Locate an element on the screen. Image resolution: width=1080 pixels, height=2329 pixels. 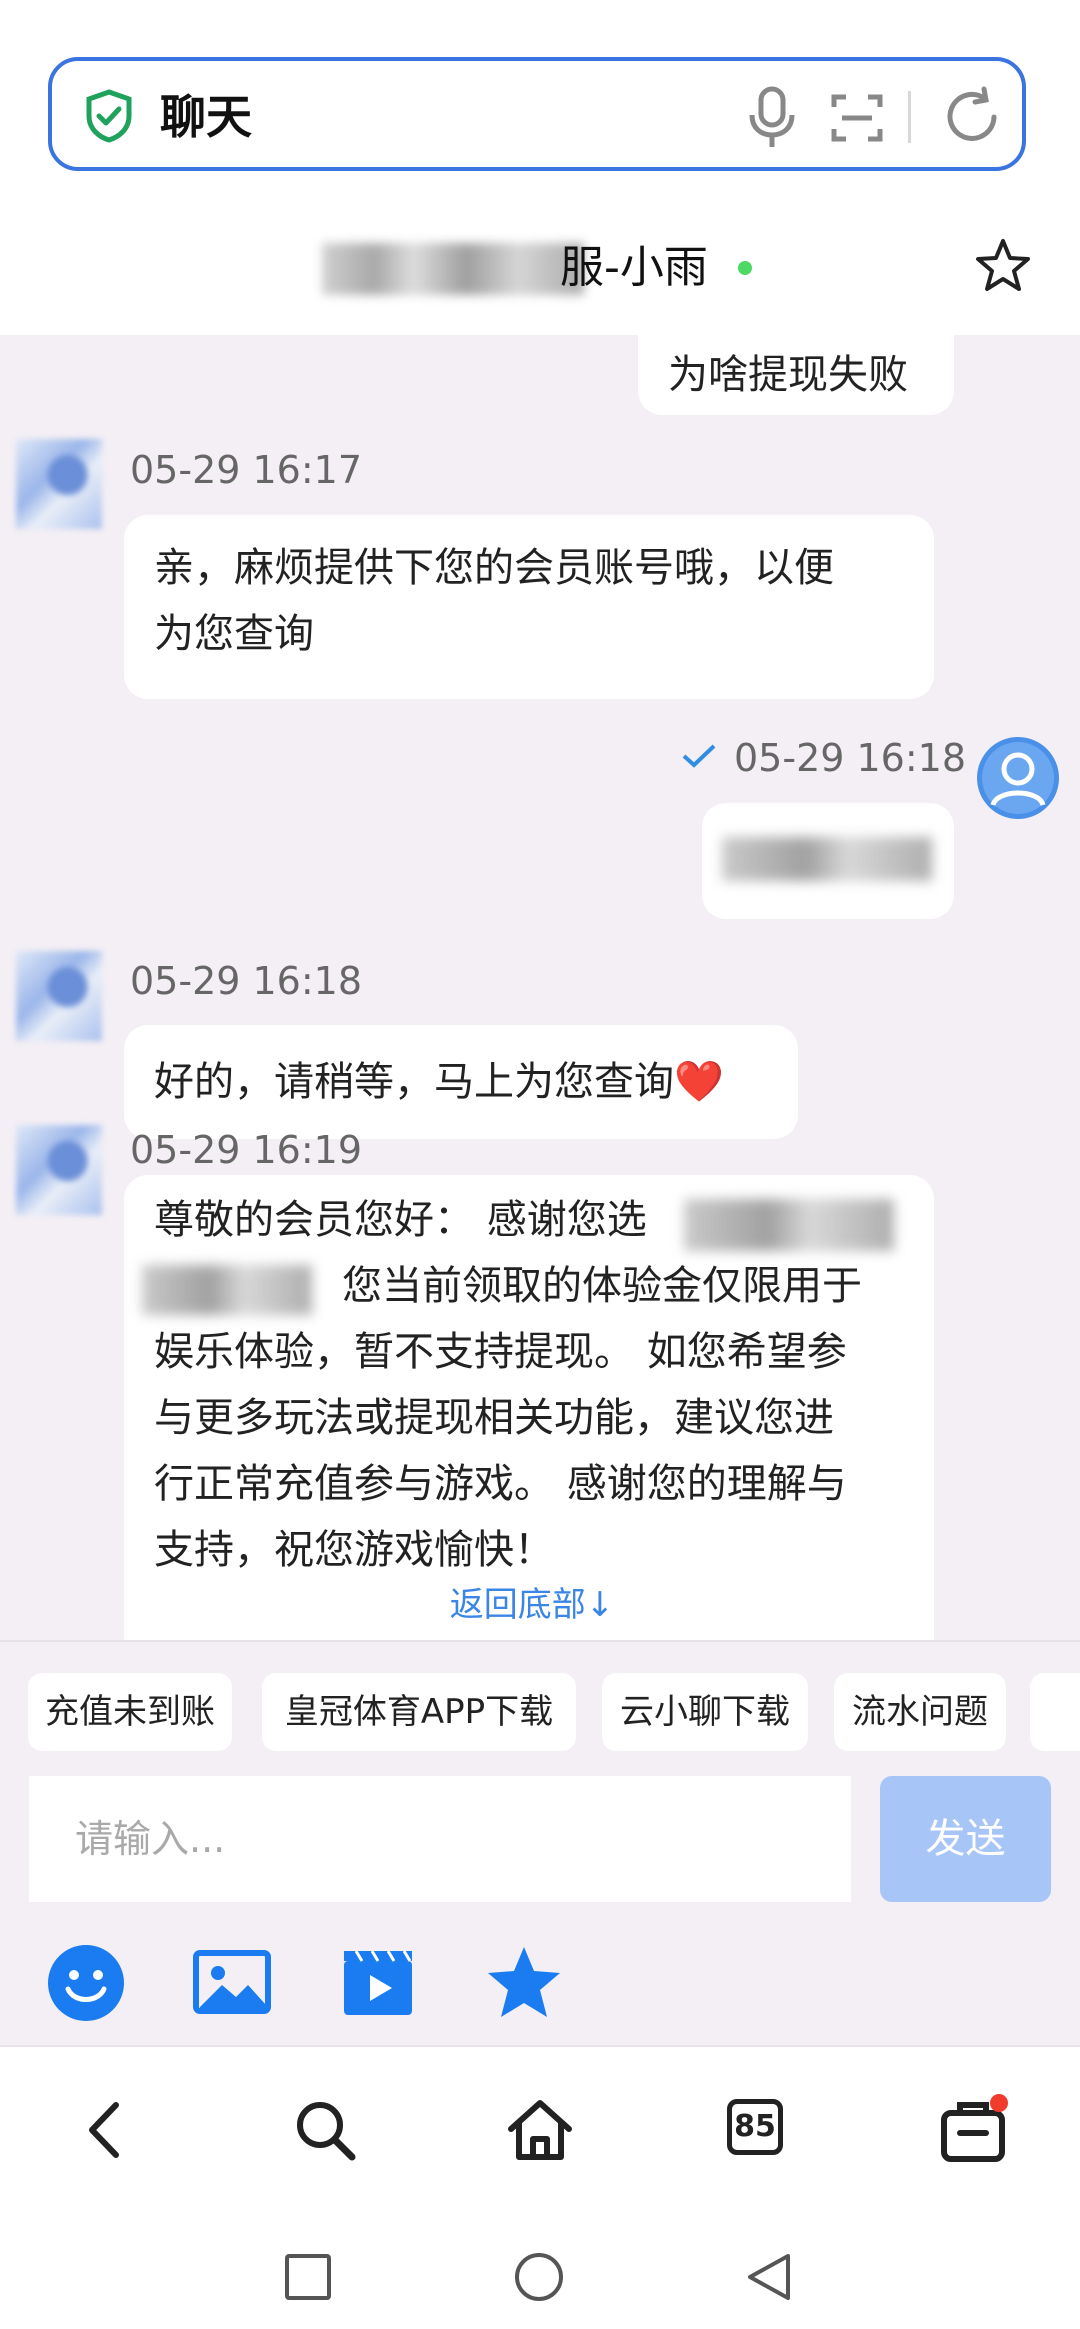
message-text: 好的，请稍等，马上为您查询❤️ is located at coordinates (439, 1082).